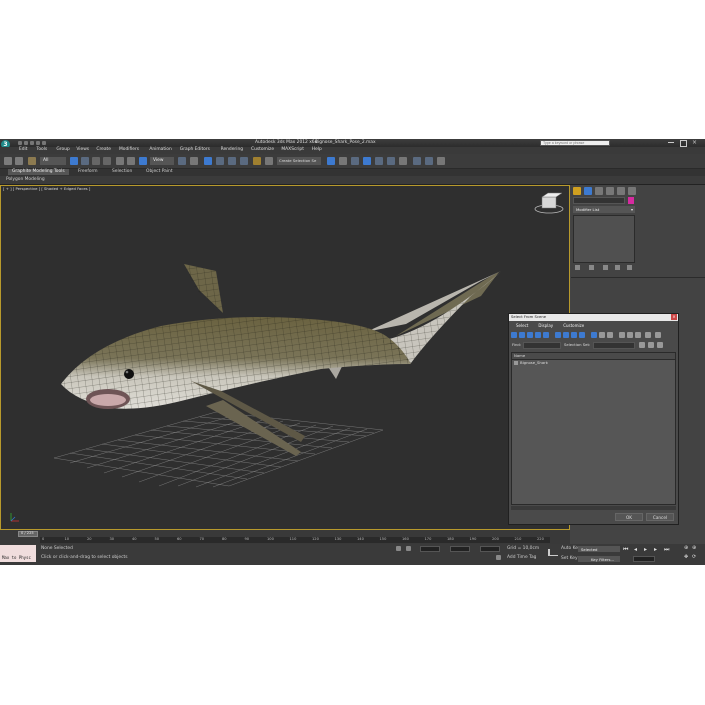  Describe the element at coordinates (660, 517) in the screenshot. I see `cancel-button: Cancel` at that location.